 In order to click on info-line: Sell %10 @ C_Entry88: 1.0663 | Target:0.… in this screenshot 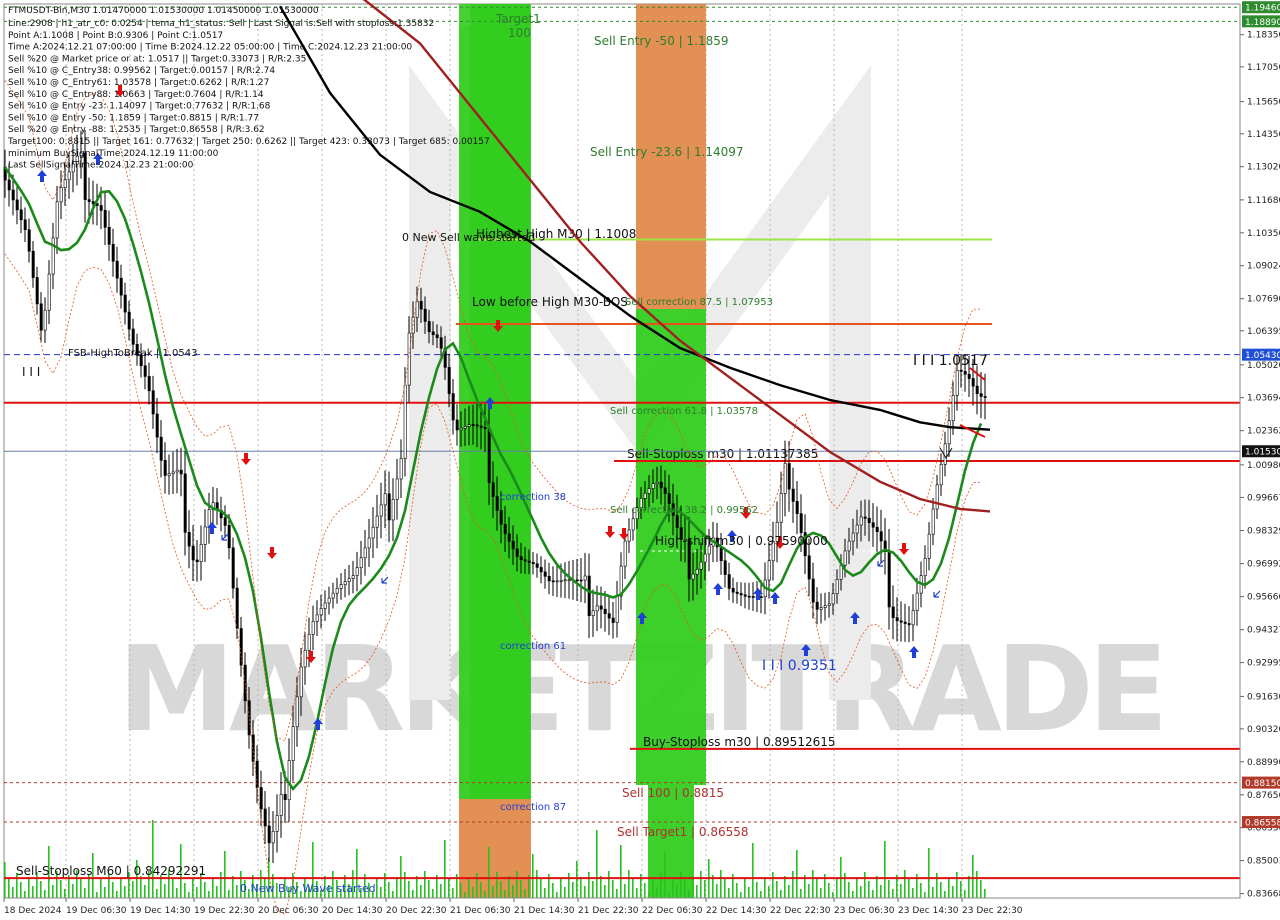, I will do `click(136, 95)`.